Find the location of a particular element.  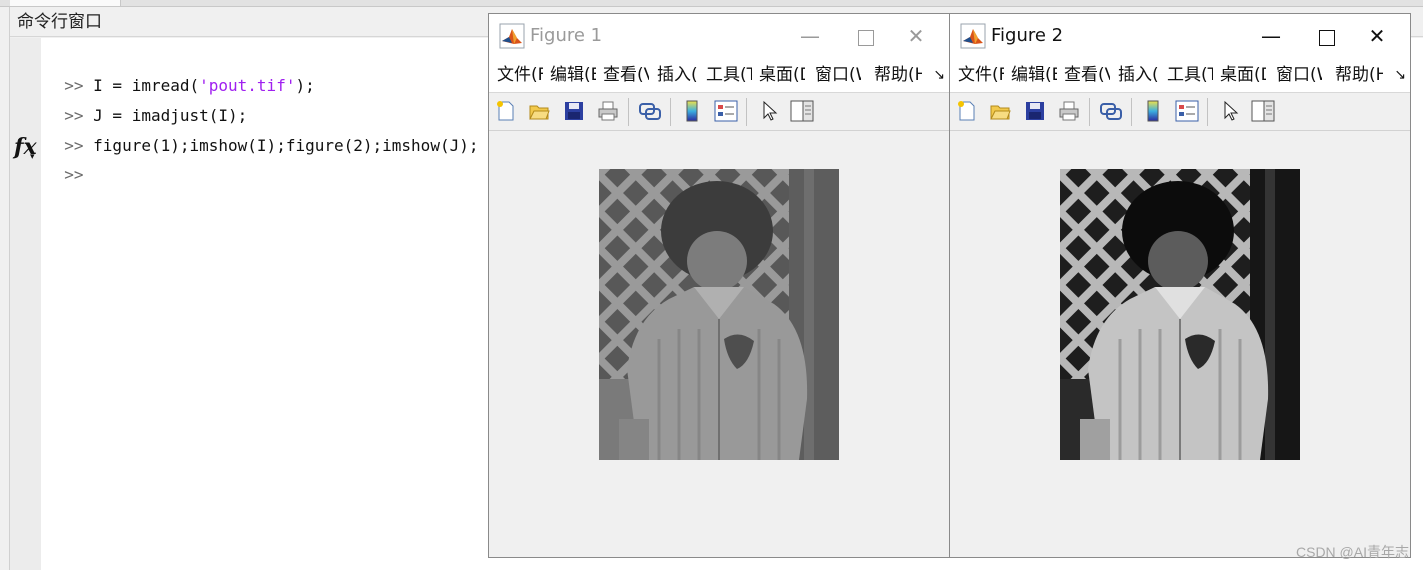

command-gutter is located at coordinates (25, 304).